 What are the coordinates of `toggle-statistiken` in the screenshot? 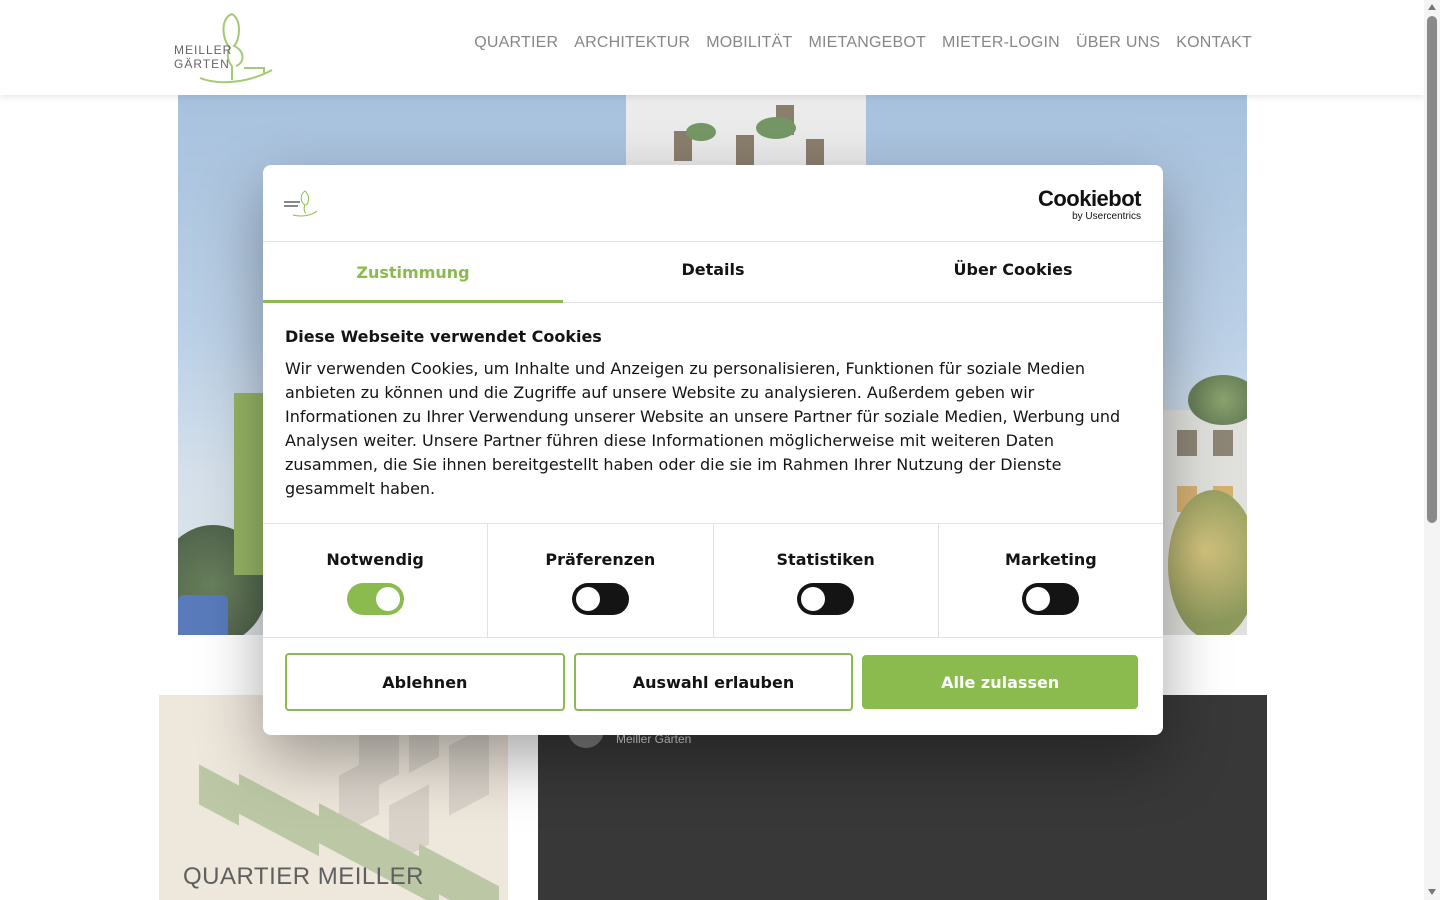 It's located at (826, 599).